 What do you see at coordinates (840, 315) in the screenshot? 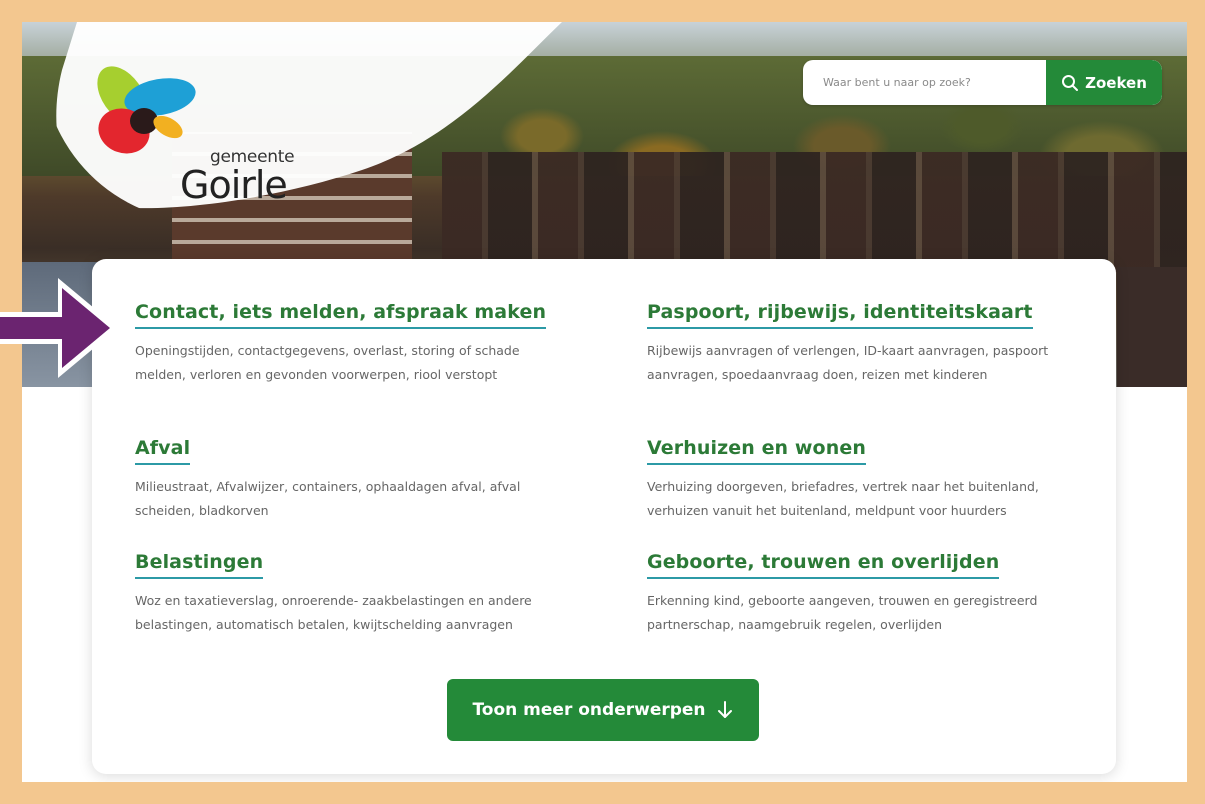
I see `topic-title-link: Paspoort, rijbewijs, identiteitskaart` at bounding box center [840, 315].